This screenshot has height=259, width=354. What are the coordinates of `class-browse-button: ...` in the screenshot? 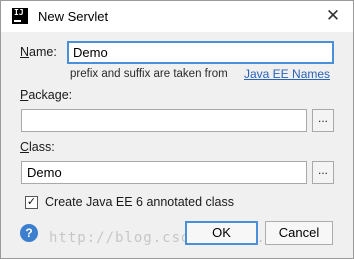 It's located at (323, 172).